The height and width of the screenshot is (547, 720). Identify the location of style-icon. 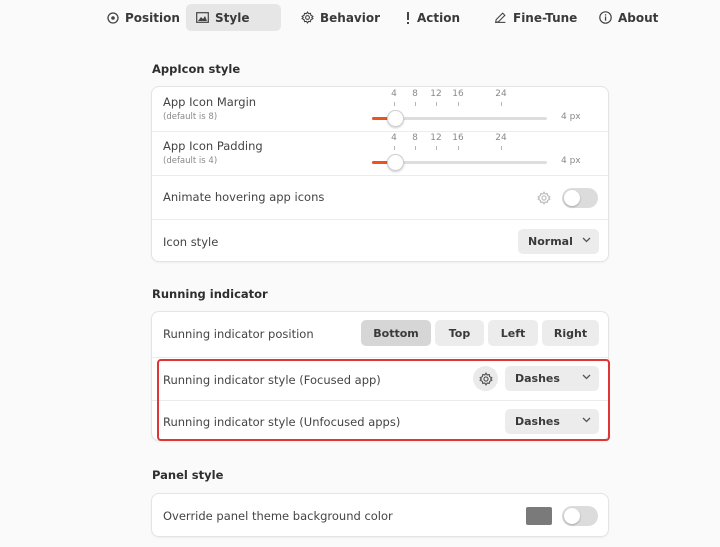
(202, 17).